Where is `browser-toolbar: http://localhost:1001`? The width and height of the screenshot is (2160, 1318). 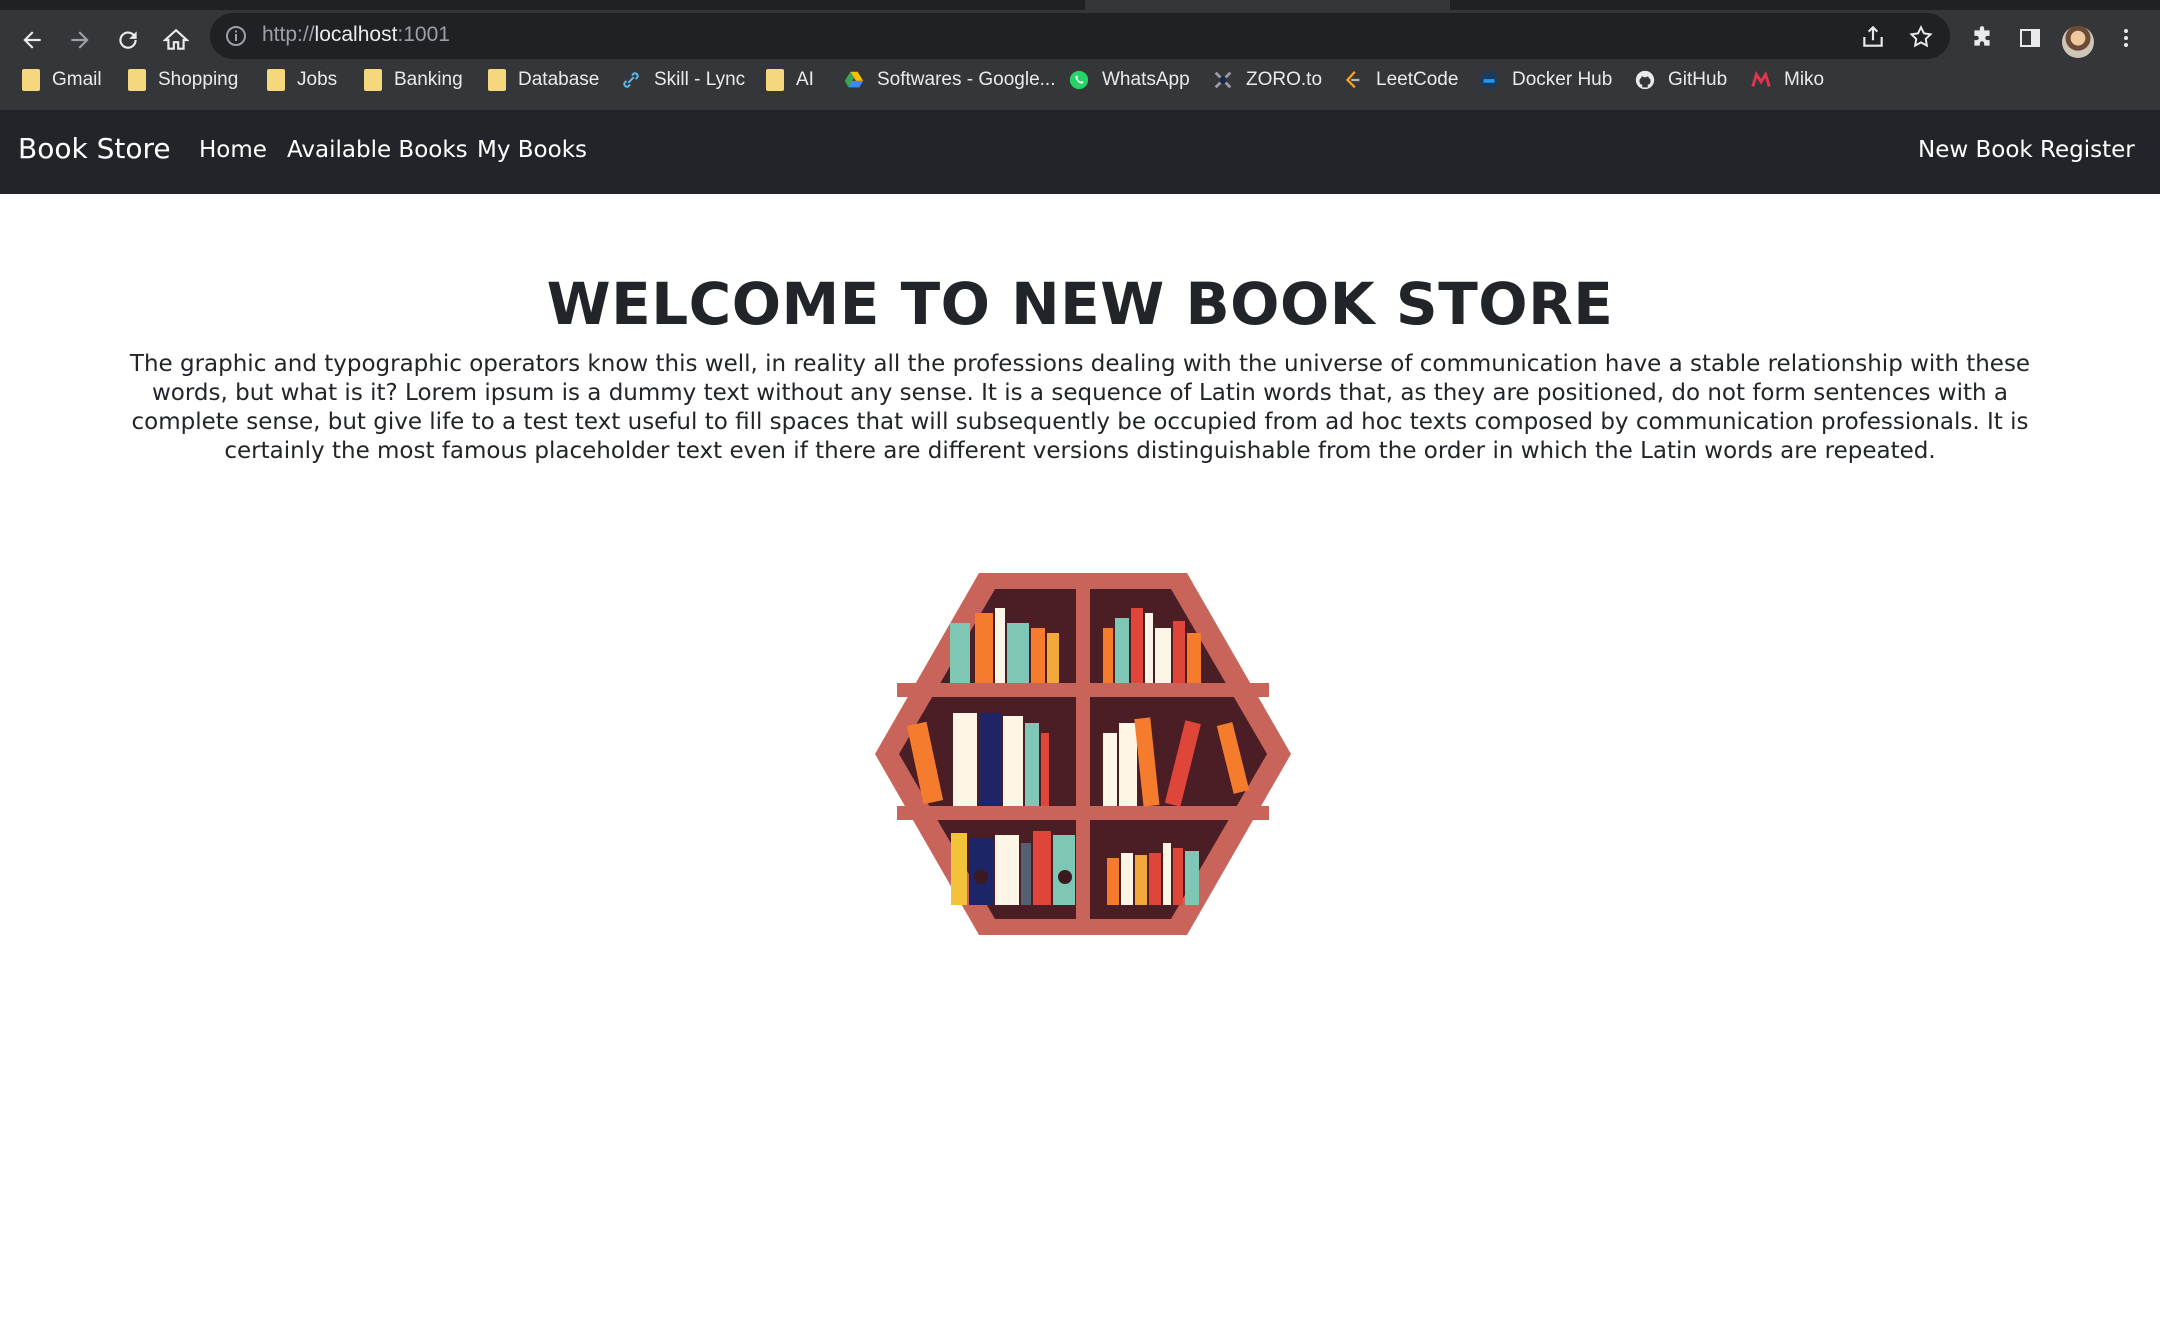 browser-toolbar: http://localhost:1001 is located at coordinates (1080, 39).